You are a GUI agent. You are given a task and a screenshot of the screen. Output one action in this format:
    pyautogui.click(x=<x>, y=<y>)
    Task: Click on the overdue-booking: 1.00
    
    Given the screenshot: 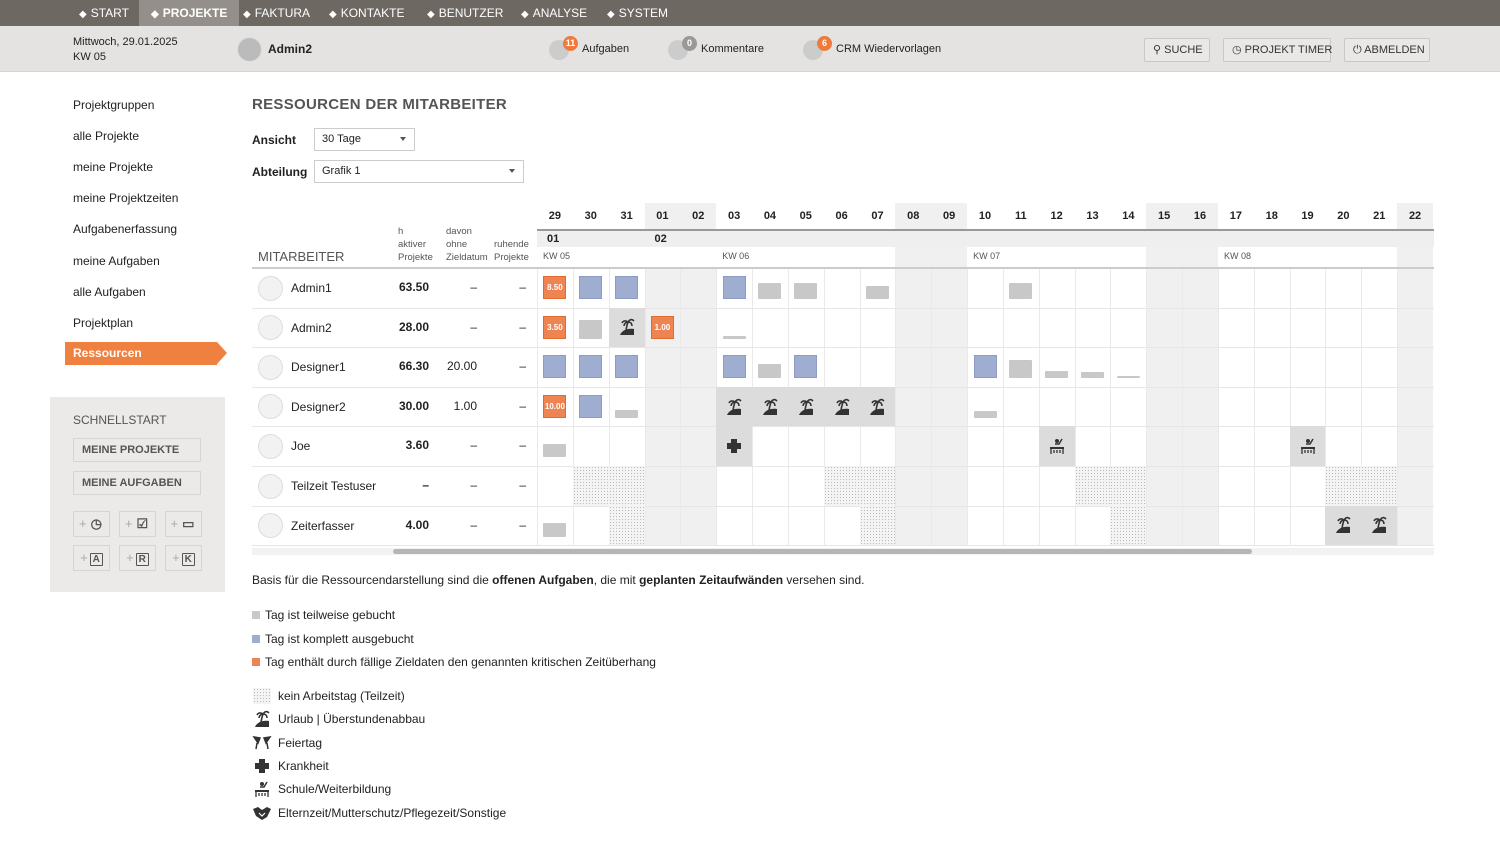 What is the action you would take?
    pyautogui.click(x=662, y=327)
    